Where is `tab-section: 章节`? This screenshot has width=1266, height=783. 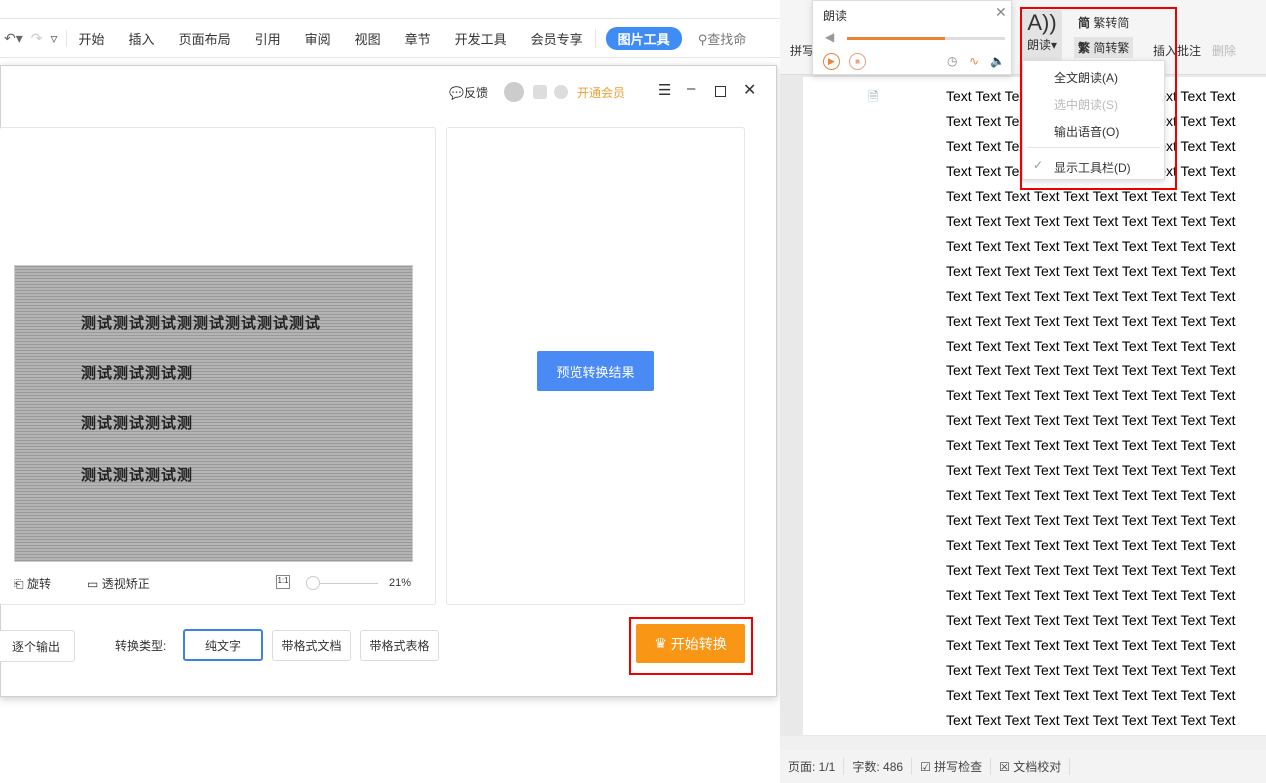 tab-section: 章节 is located at coordinates (418, 38).